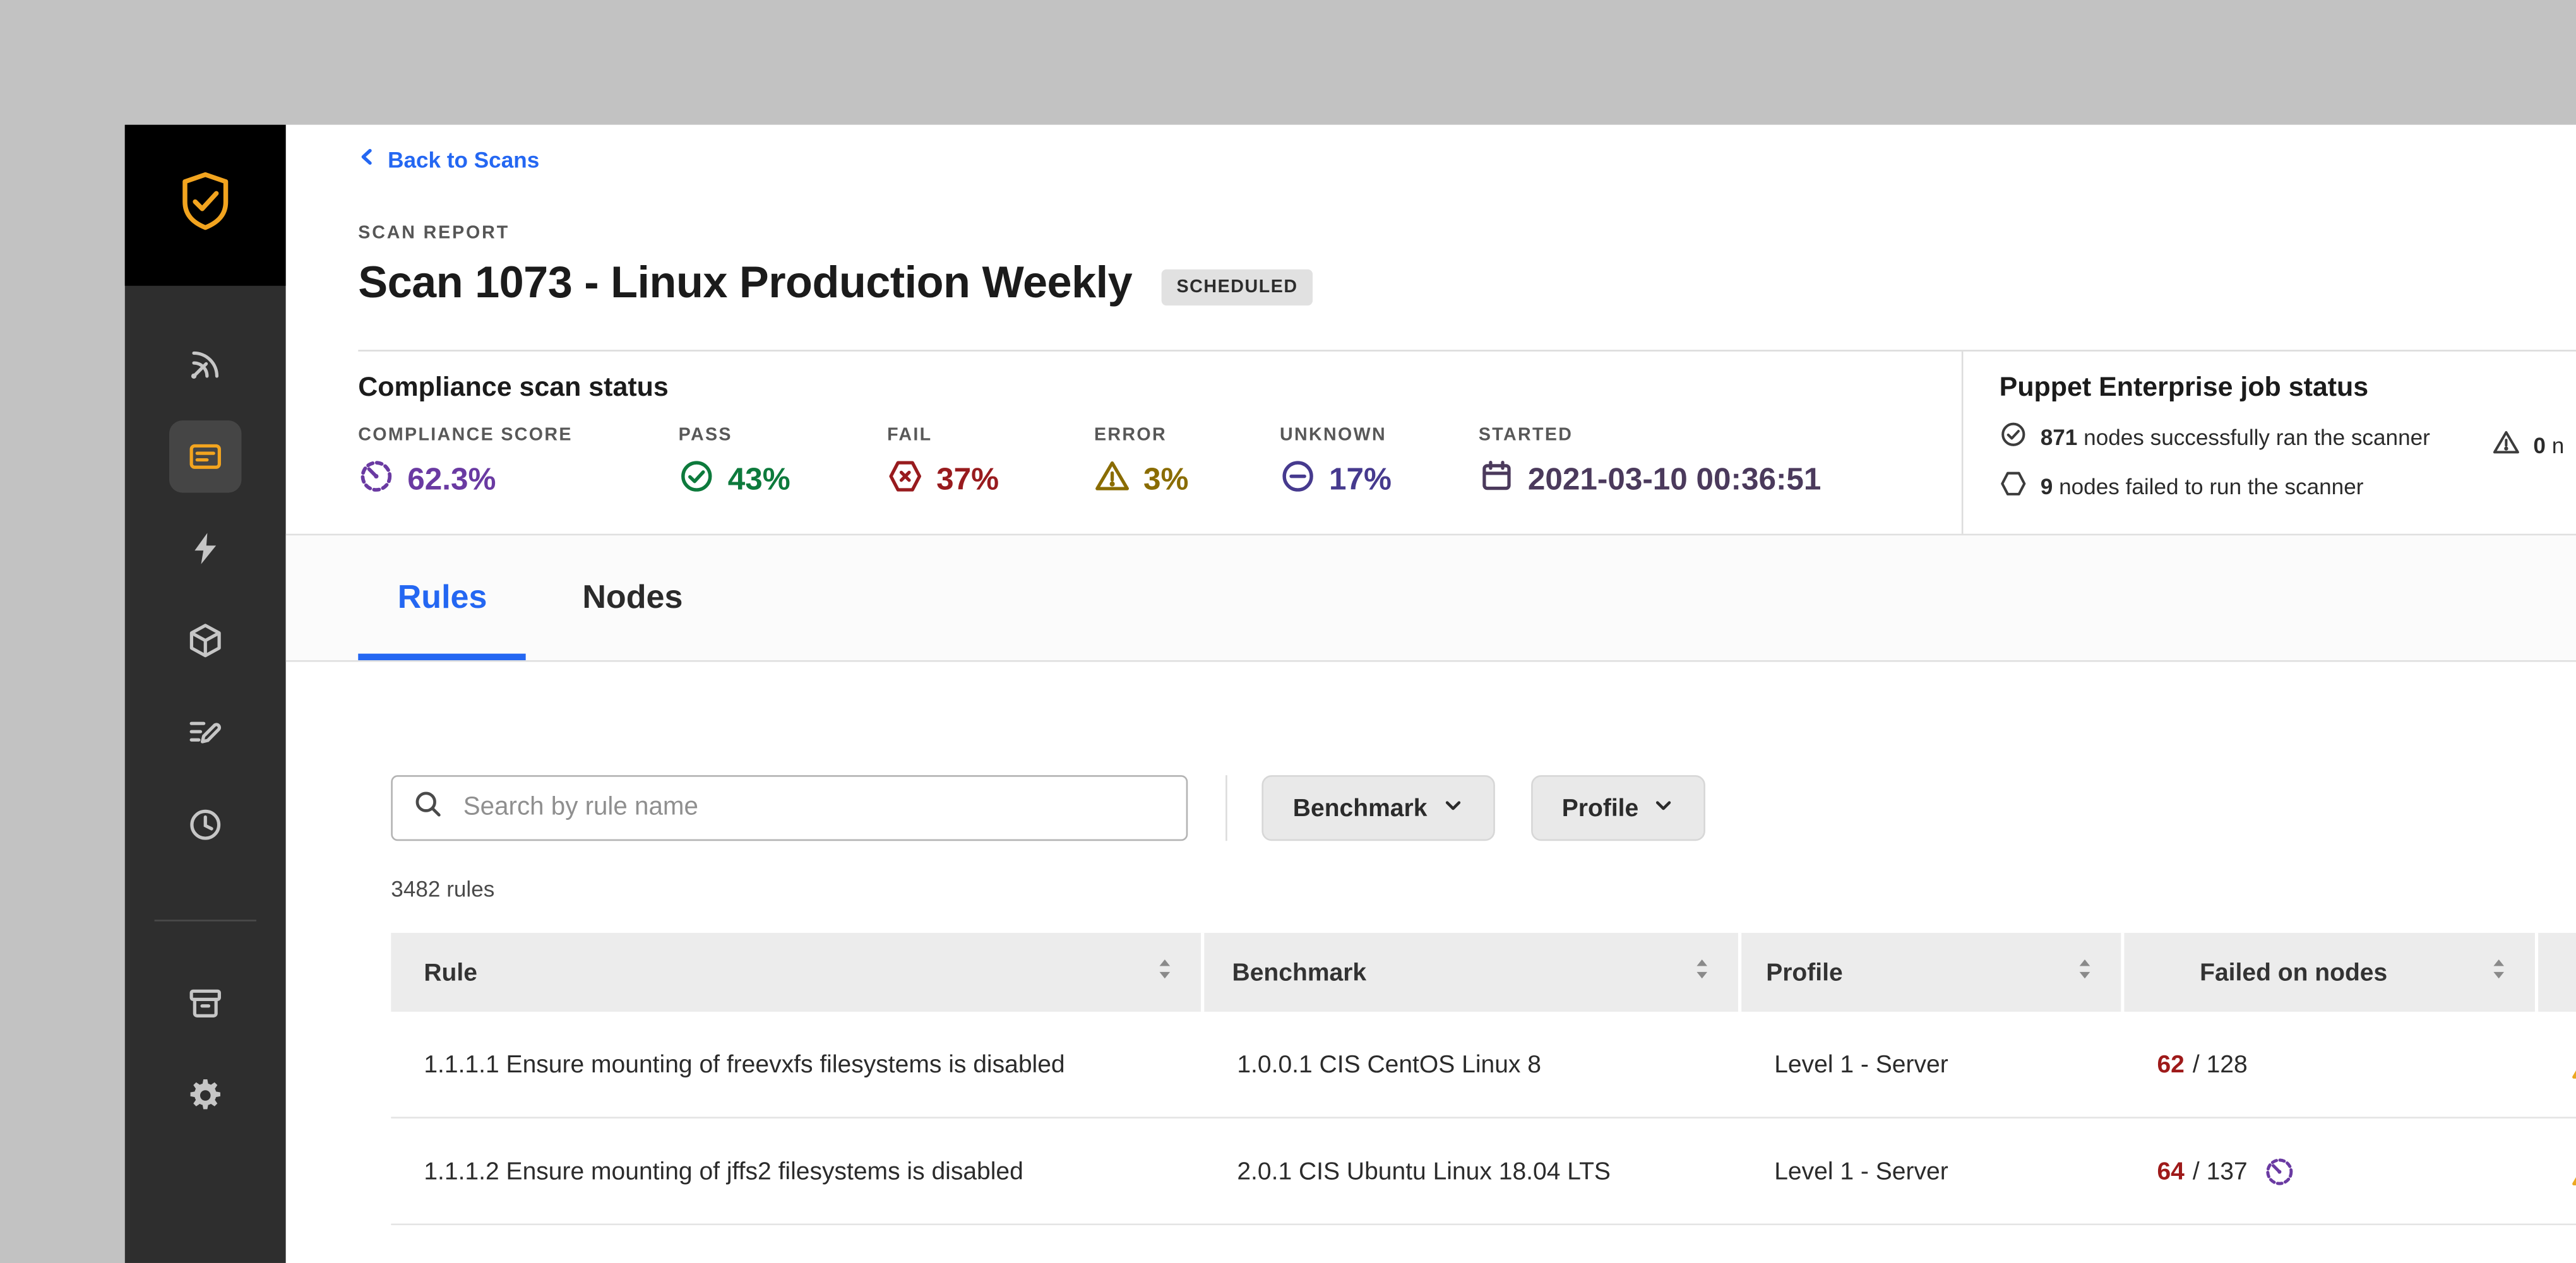  What do you see at coordinates (1130, 435) in the screenshot?
I see `metric-label: ERROR` at bounding box center [1130, 435].